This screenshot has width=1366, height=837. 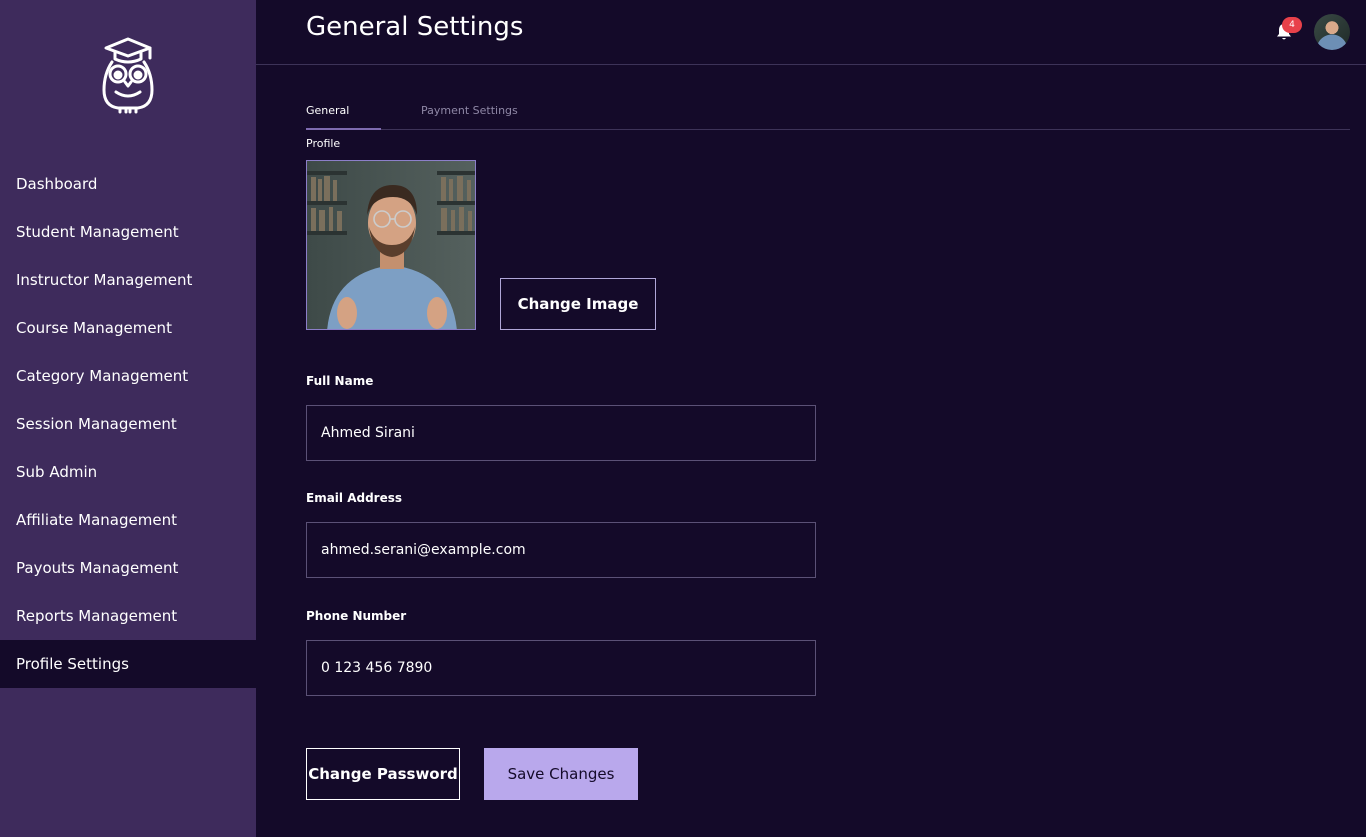 I want to click on profile-photo, so click(x=391, y=245).